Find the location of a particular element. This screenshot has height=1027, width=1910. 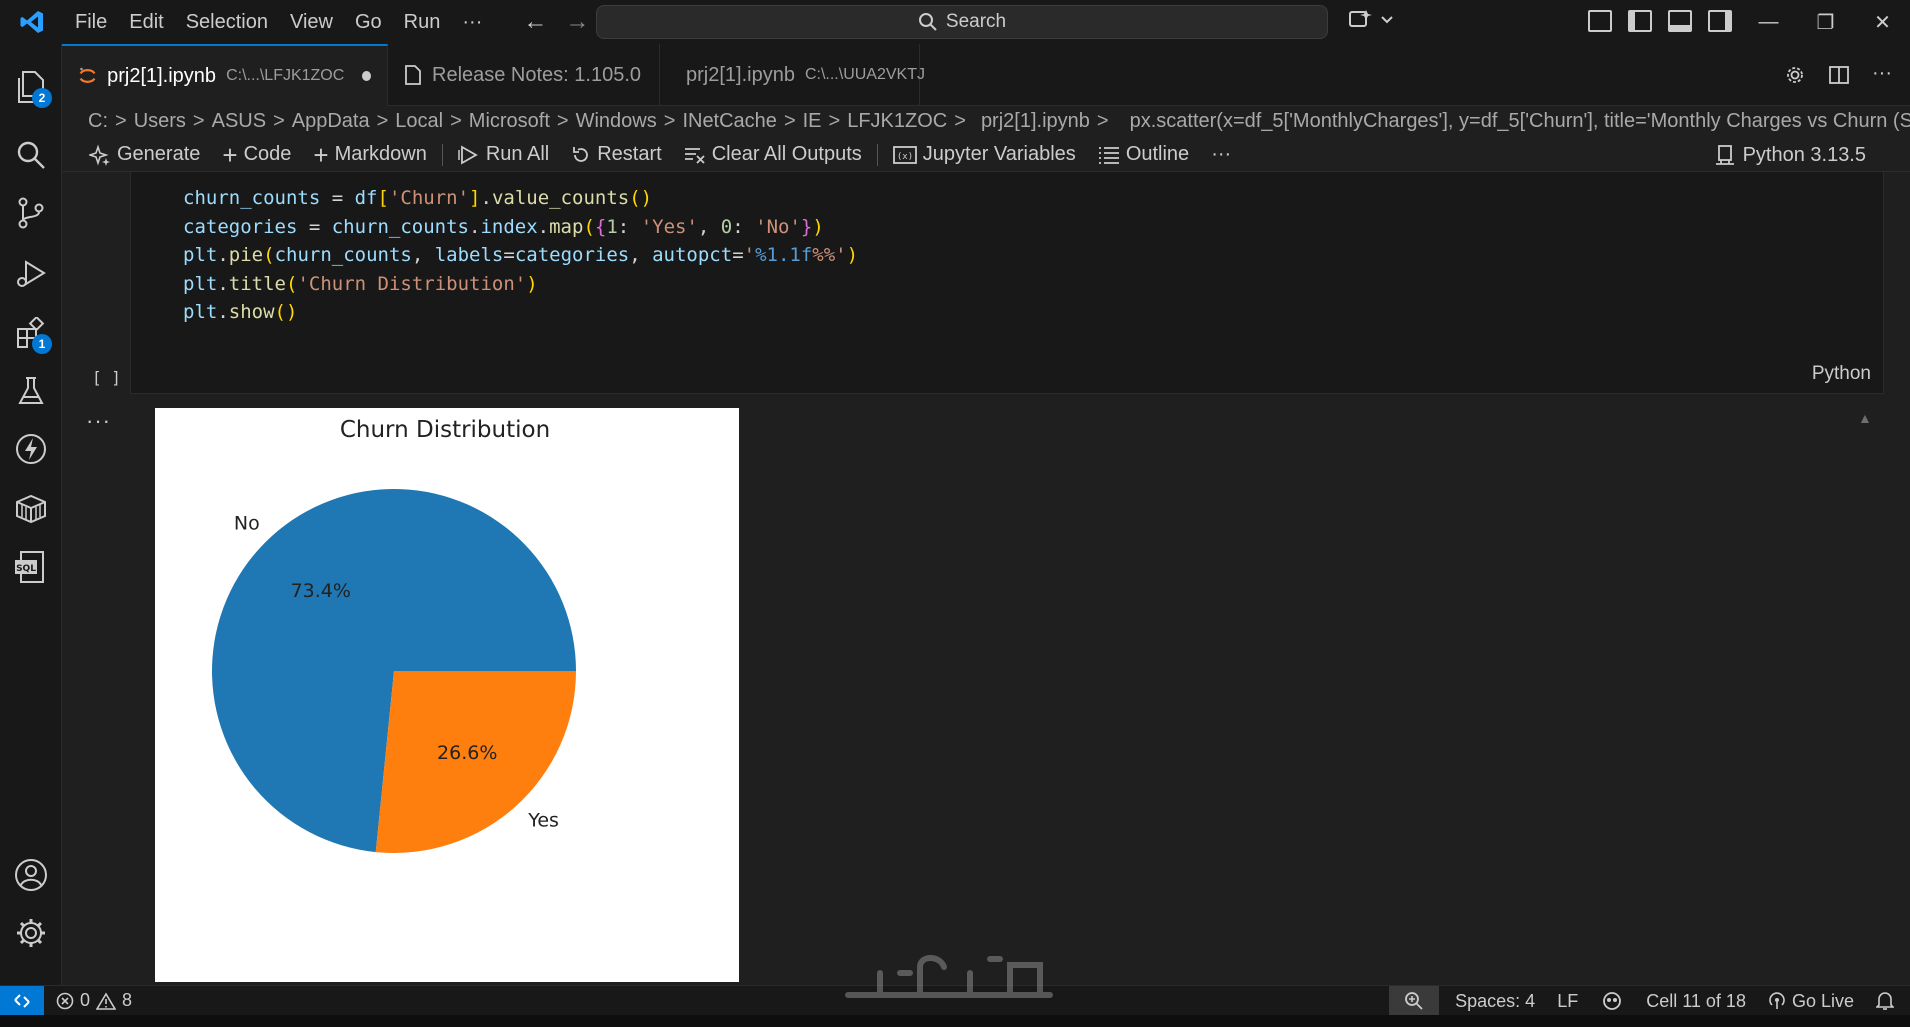

run-all-button: Run All is located at coordinates (503, 155).